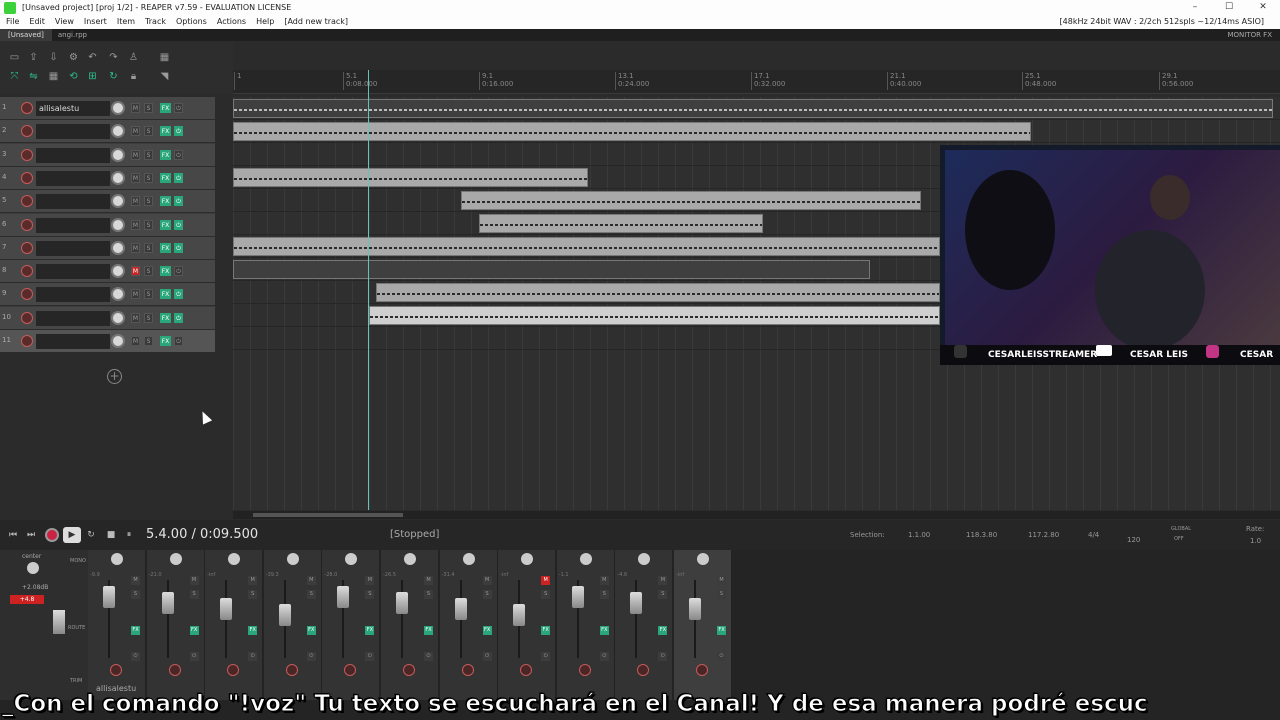  What do you see at coordinates (113, 57) in the screenshot?
I see `redo-icon: ↷` at bounding box center [113, 57].